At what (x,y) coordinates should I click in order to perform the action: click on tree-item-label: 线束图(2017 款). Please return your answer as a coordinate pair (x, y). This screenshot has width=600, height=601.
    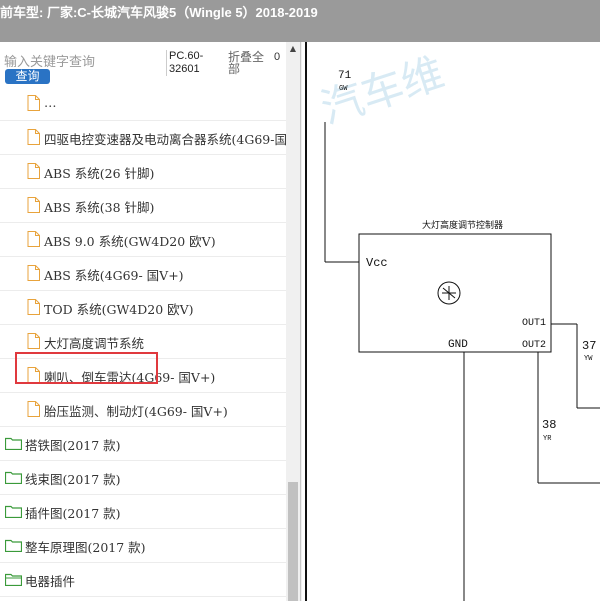
    Looking at the image, I should click on (73, 479).